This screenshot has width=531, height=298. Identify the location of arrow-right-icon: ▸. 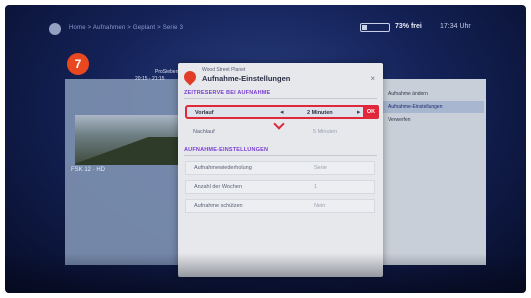
(359, 112).